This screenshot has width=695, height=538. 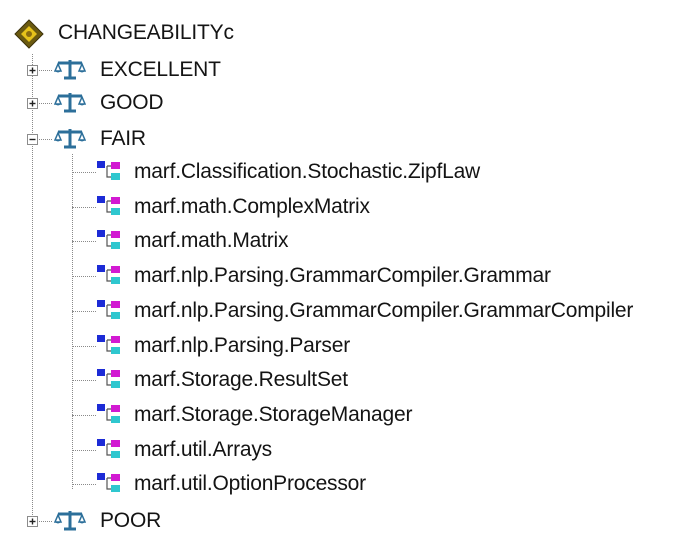 I want to click on tree-node-fair: FAIR, so click(x=99, y=139).